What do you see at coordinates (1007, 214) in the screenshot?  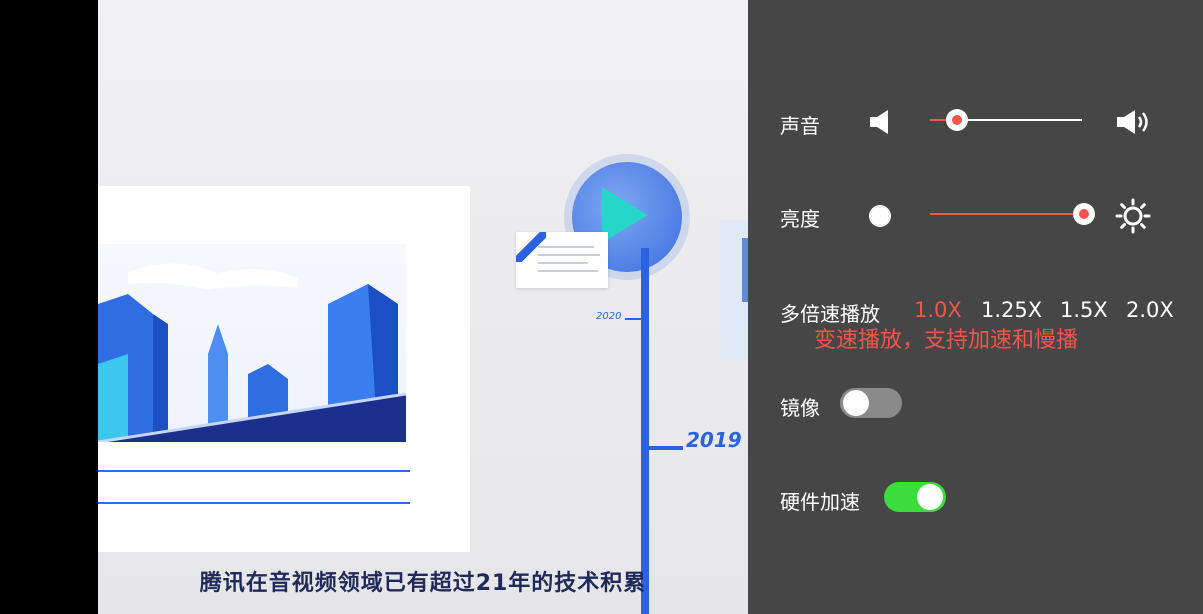 I see `brightness-slider-fill` at bounding box center [1007, 214].